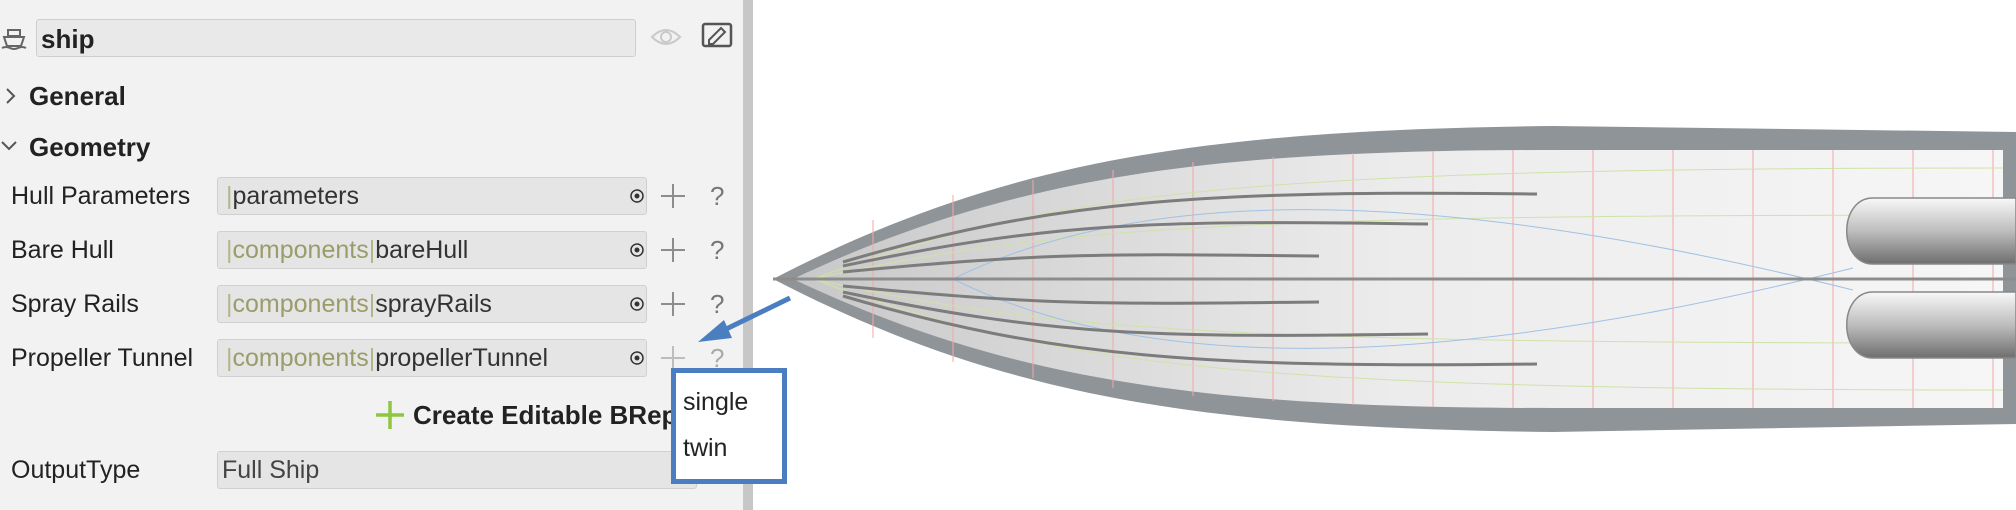 This screenshot has height=510, width=2016. Describe the element at coordinates (745, 318) in the screenshot. I see `arrow-pointer-icon` at that location.